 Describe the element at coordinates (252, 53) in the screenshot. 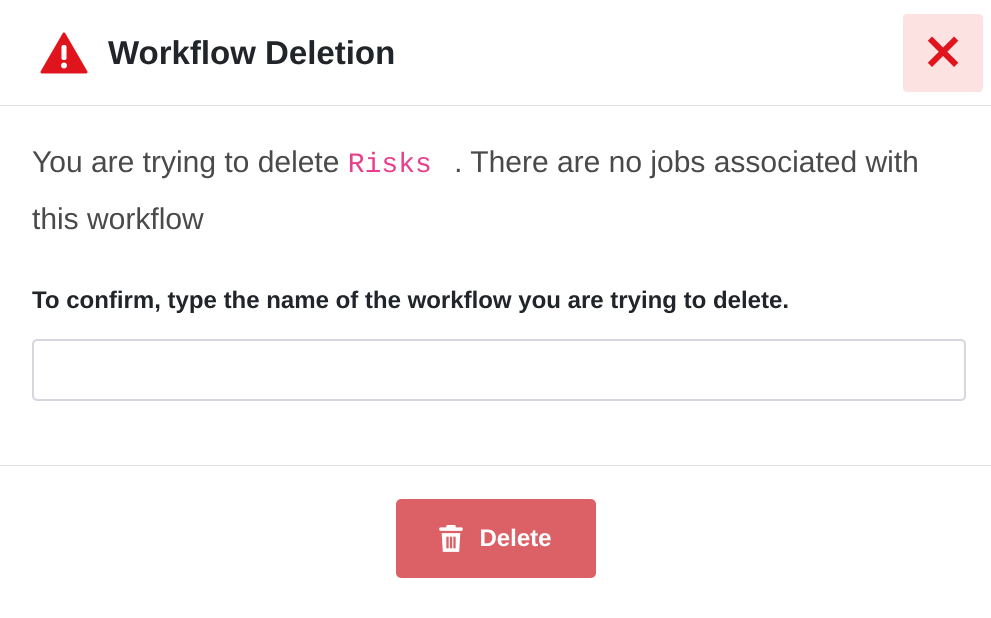

I see `dialog-title: Workflow Deletion` at that location.